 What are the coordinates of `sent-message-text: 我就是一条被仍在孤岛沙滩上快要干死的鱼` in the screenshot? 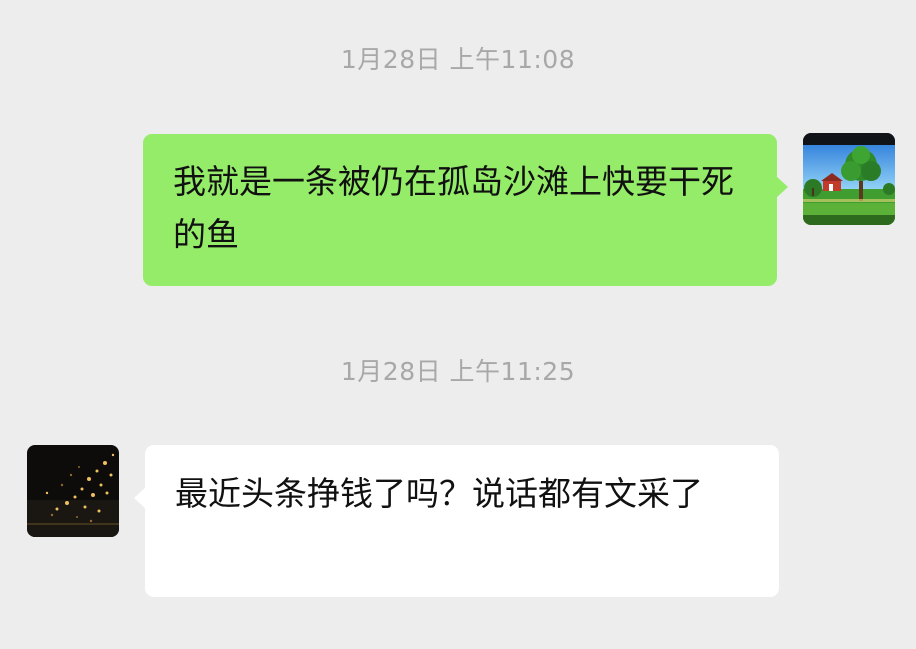 It's located at (453, 208).